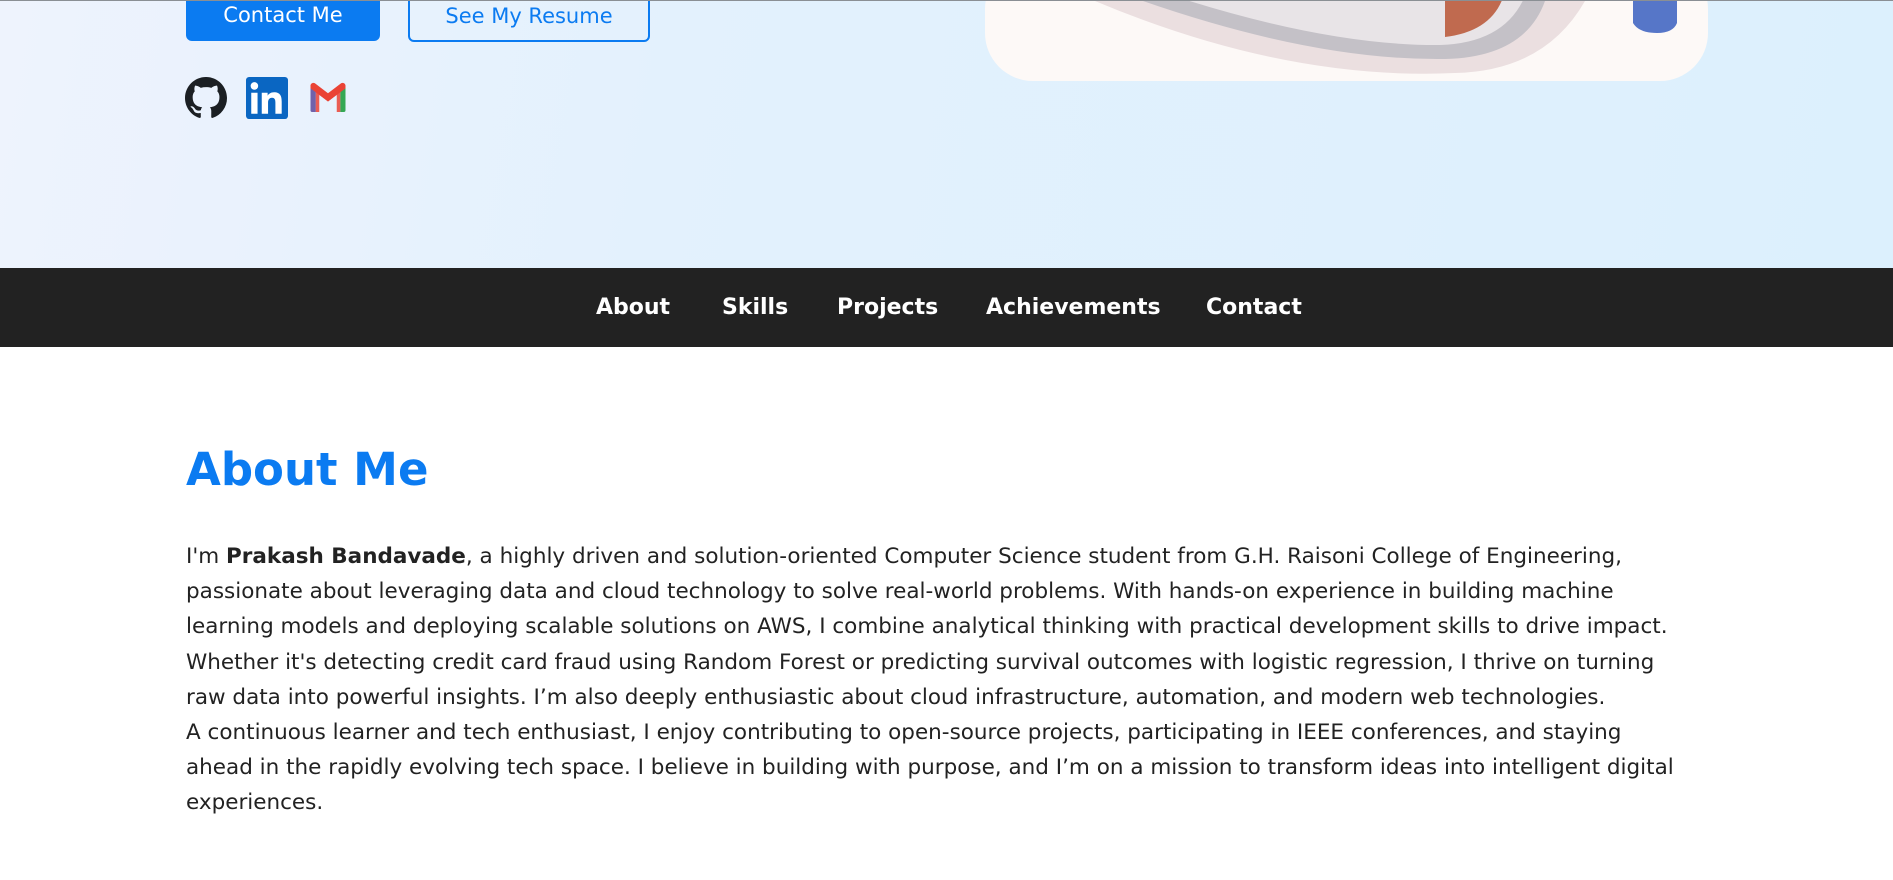 This screenshot has height=880, width=1893. Describe the element at coordinates (255, 803) in the screenshot. I see `about-line: experiences.` at that location.